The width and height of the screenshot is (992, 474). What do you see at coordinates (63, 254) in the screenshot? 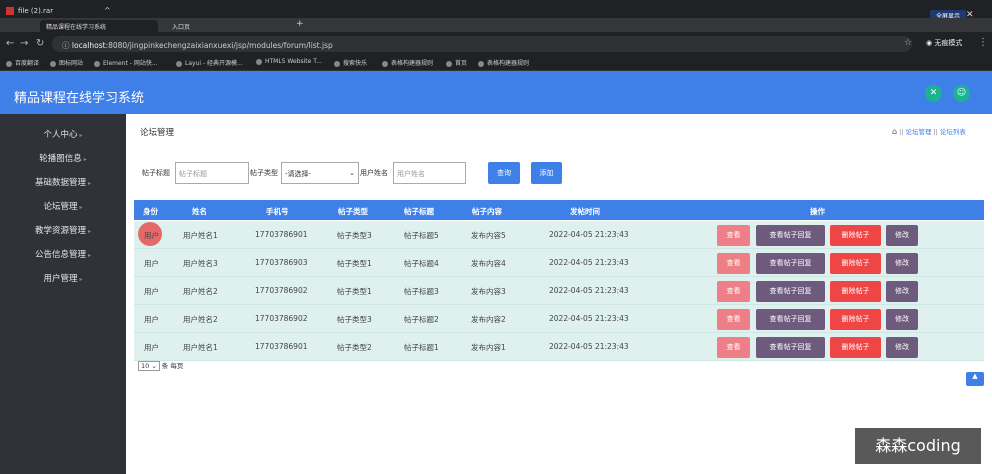
I see `sidebar-item-announcements: 公告信息管理 ▸` at bounding box center [63, 254].